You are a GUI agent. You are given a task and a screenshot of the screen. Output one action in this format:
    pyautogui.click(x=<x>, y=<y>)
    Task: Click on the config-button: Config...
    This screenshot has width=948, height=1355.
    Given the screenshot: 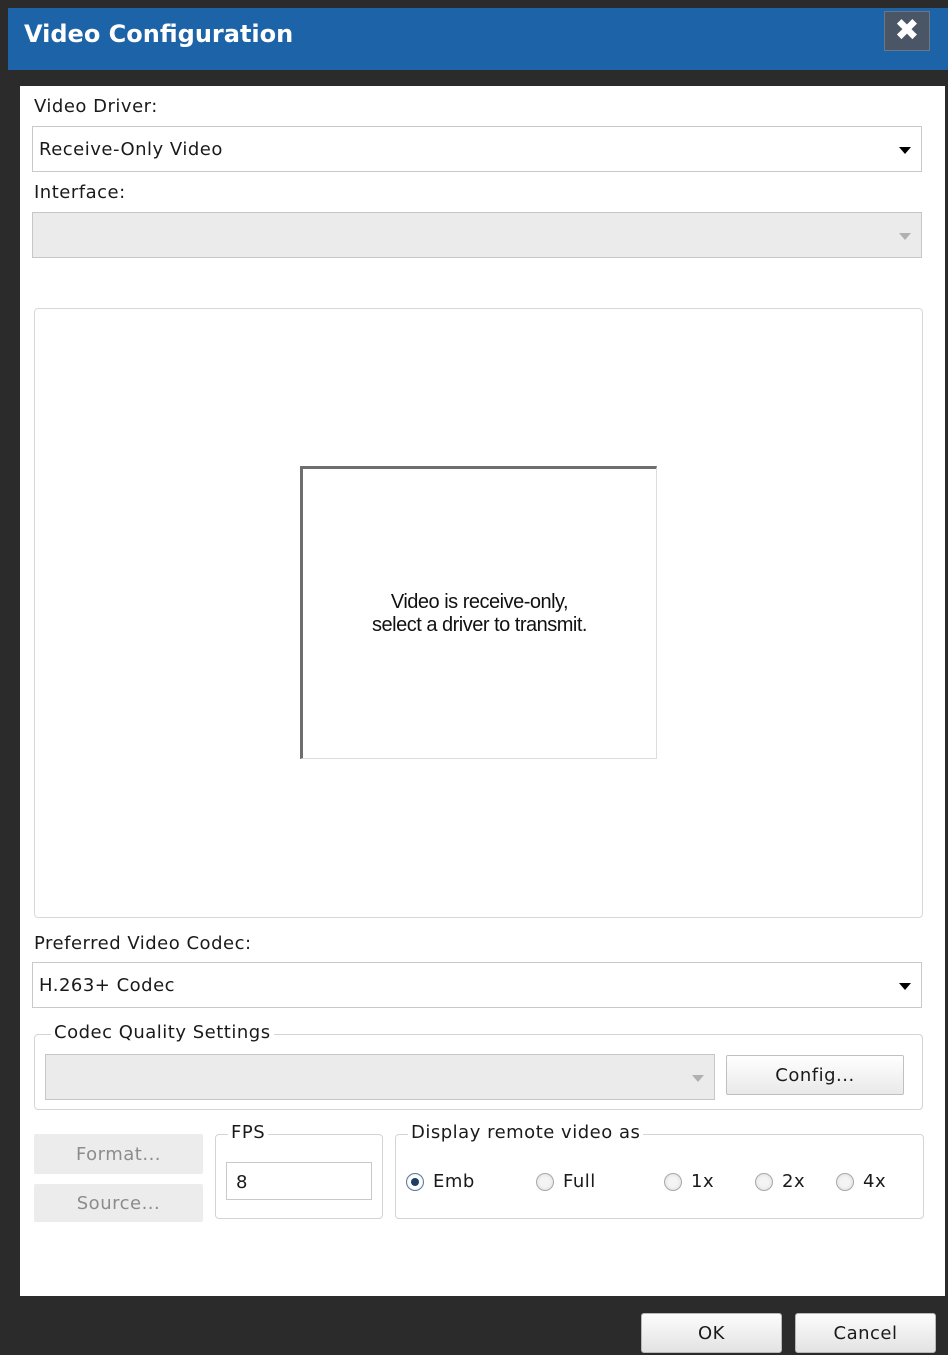 What is the action you would take?
    pyautogui.click(x=815, y=1075)
    